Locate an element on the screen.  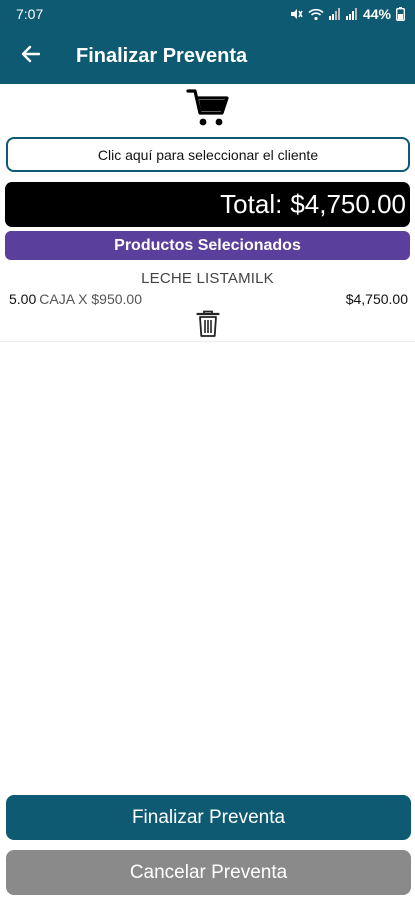
product-quantity-line: 5.00 CAJA X $950.00 is located at coordinates (75, 299).